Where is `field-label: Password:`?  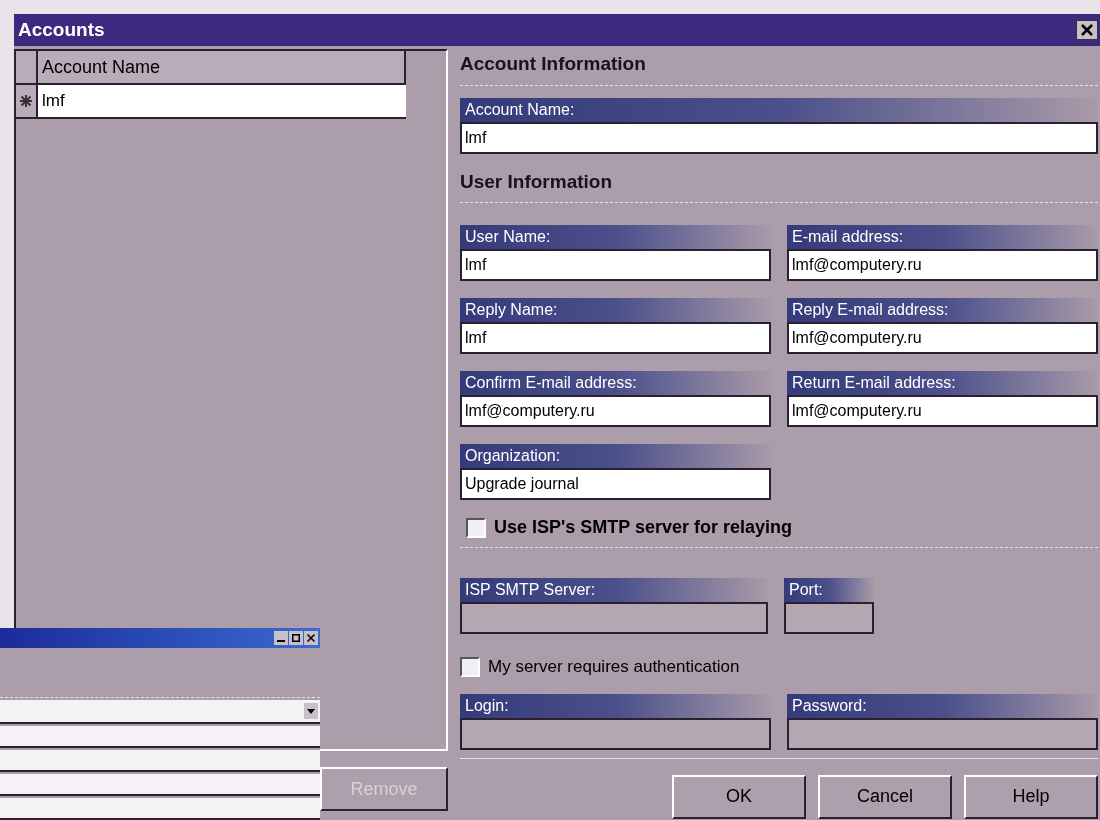 field-label: Password: is located at coordinates (942, 705).